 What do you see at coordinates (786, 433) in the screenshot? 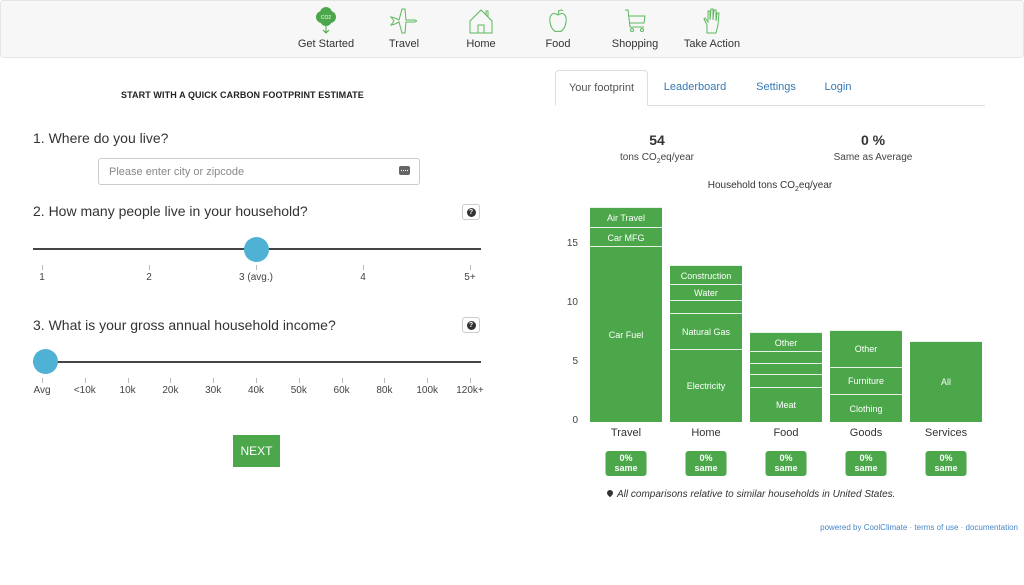
I see `x-category-label: Food` at bounding box center [786, 433].